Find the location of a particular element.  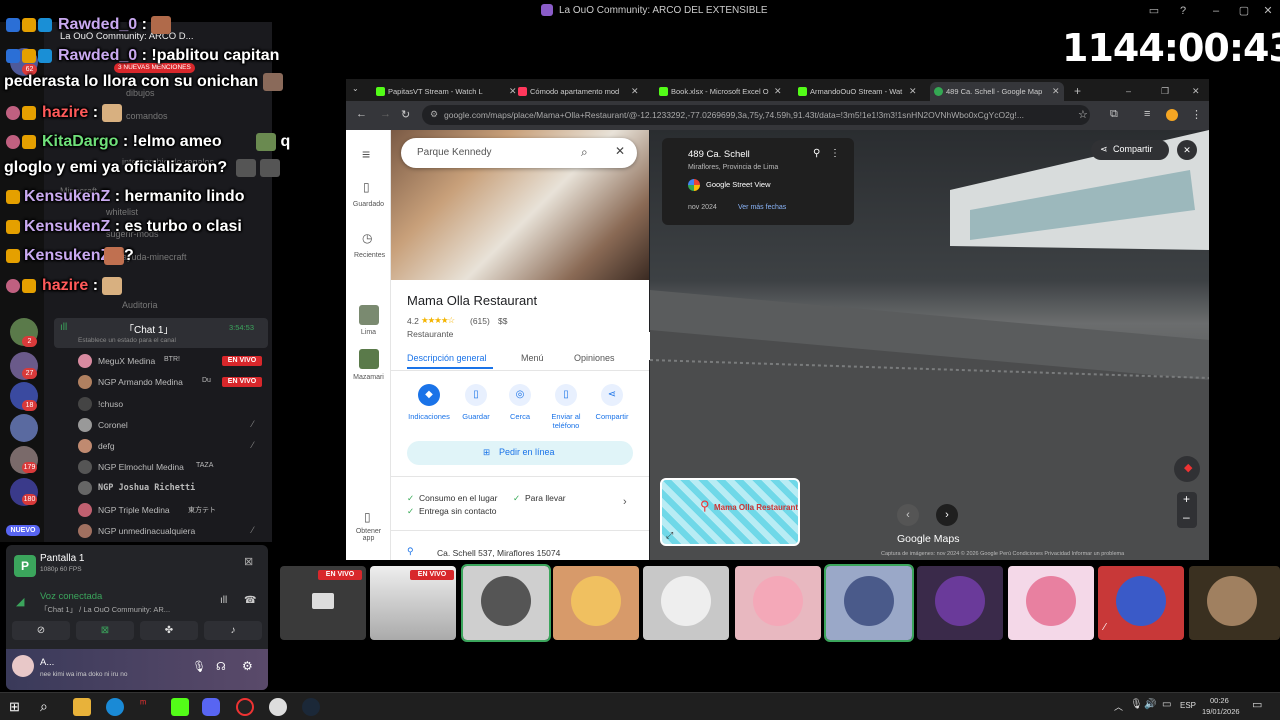

tab-google-maps: 489 Ca. Schell - Google Map is located at coordinates (997, 91).